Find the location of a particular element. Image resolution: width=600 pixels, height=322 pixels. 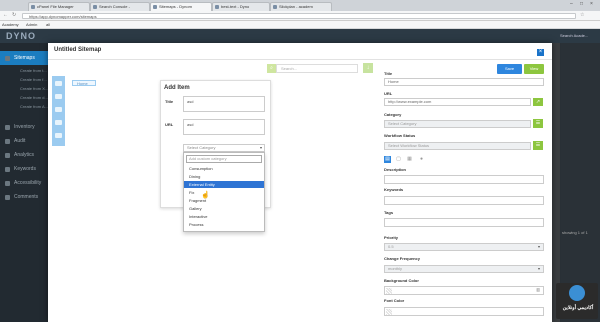

category-select-text: Select Category is located at coordinates (201, 147).